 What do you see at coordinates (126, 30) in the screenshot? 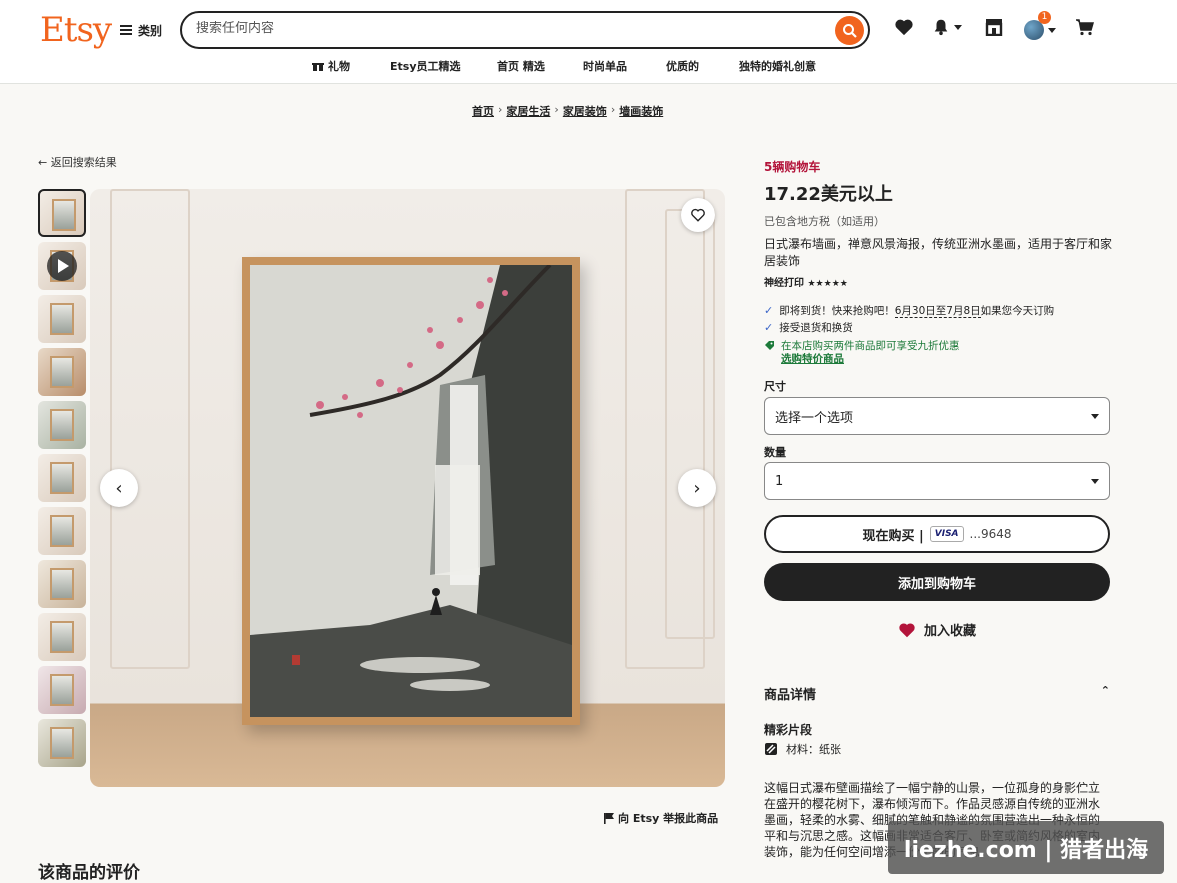
I see `menu-icon` at bounding box center [126, 30].